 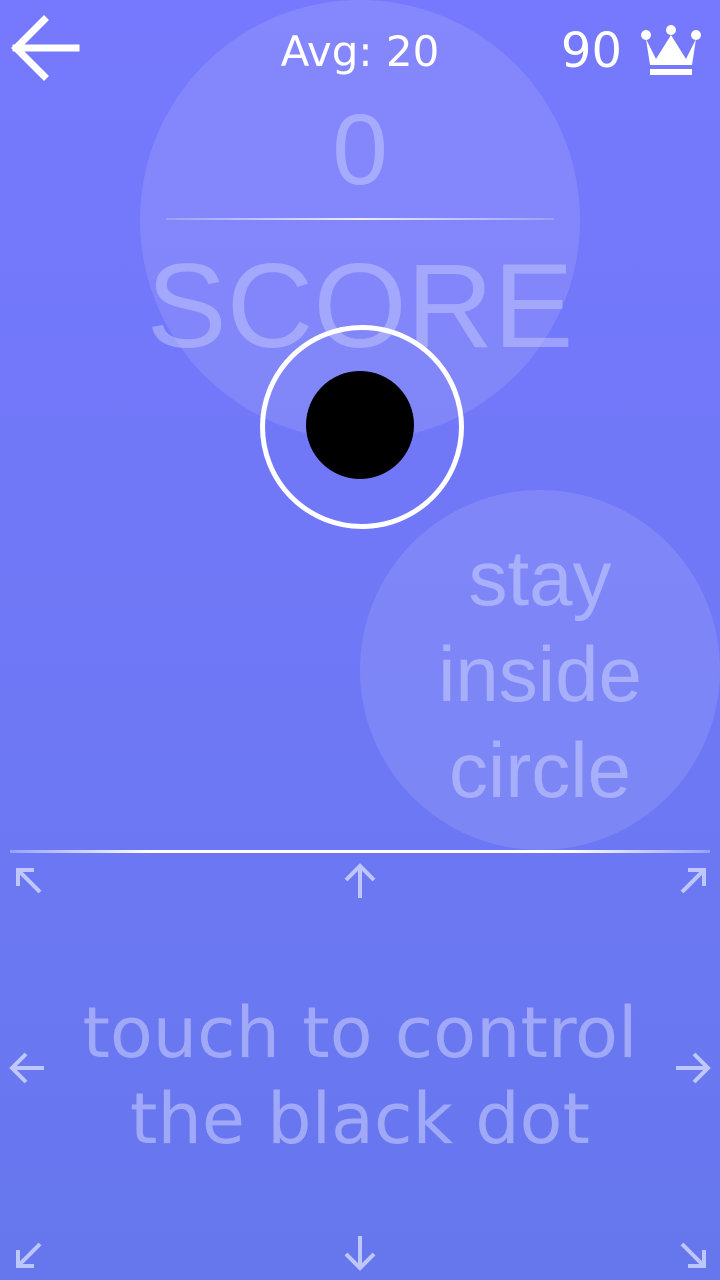 I want to click on arrow-down-left-icon, so click(x=30, y=1254).